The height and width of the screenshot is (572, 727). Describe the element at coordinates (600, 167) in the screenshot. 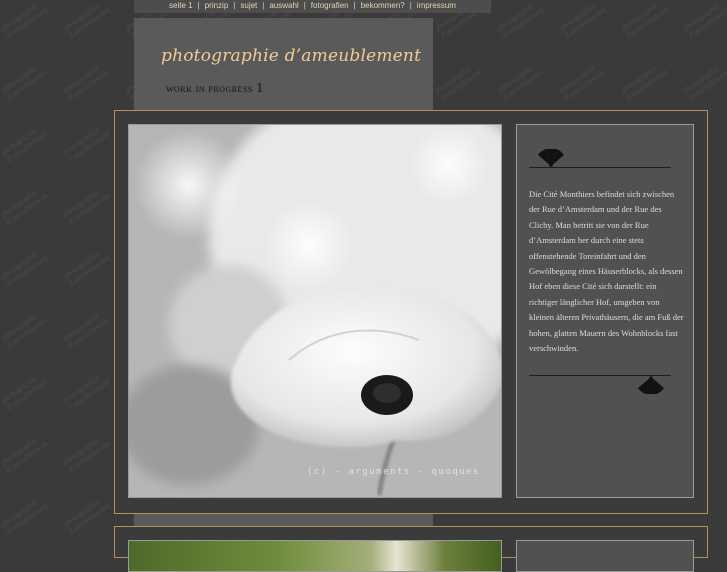

I see `top-divider` at that location.